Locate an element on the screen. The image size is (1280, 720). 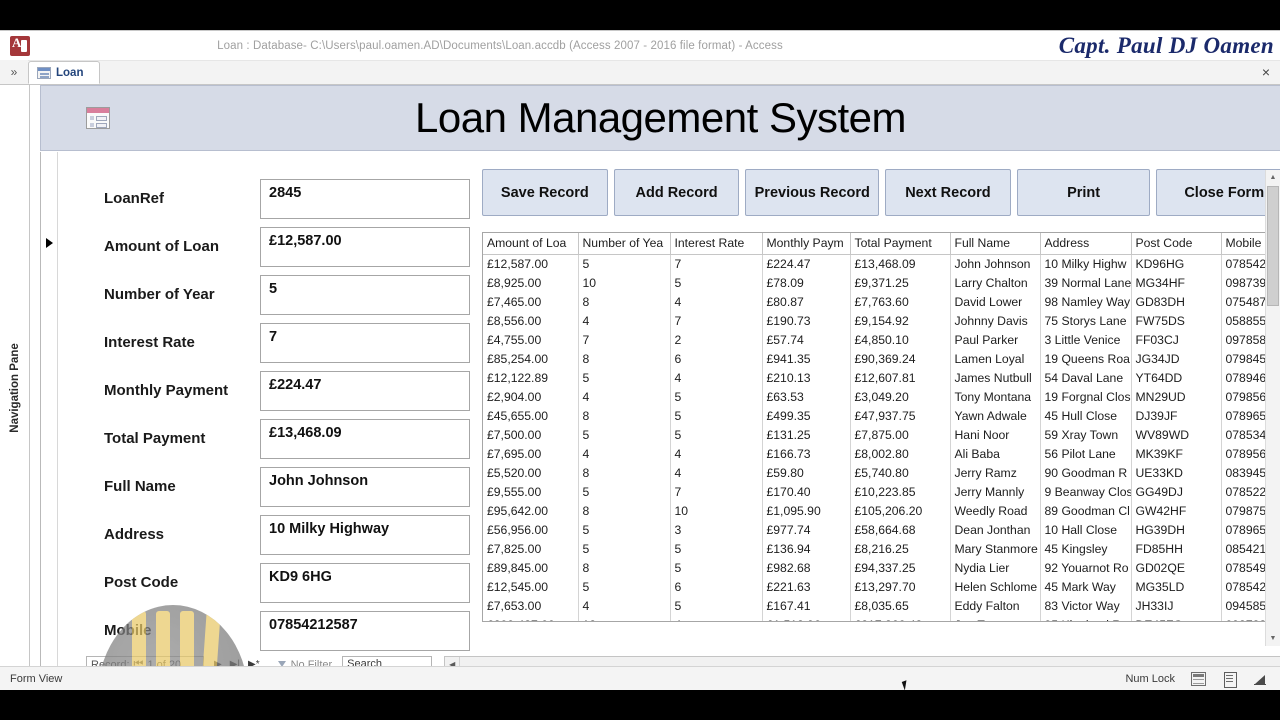
table-cell: £221.63 is located at coordinates (806, 586).